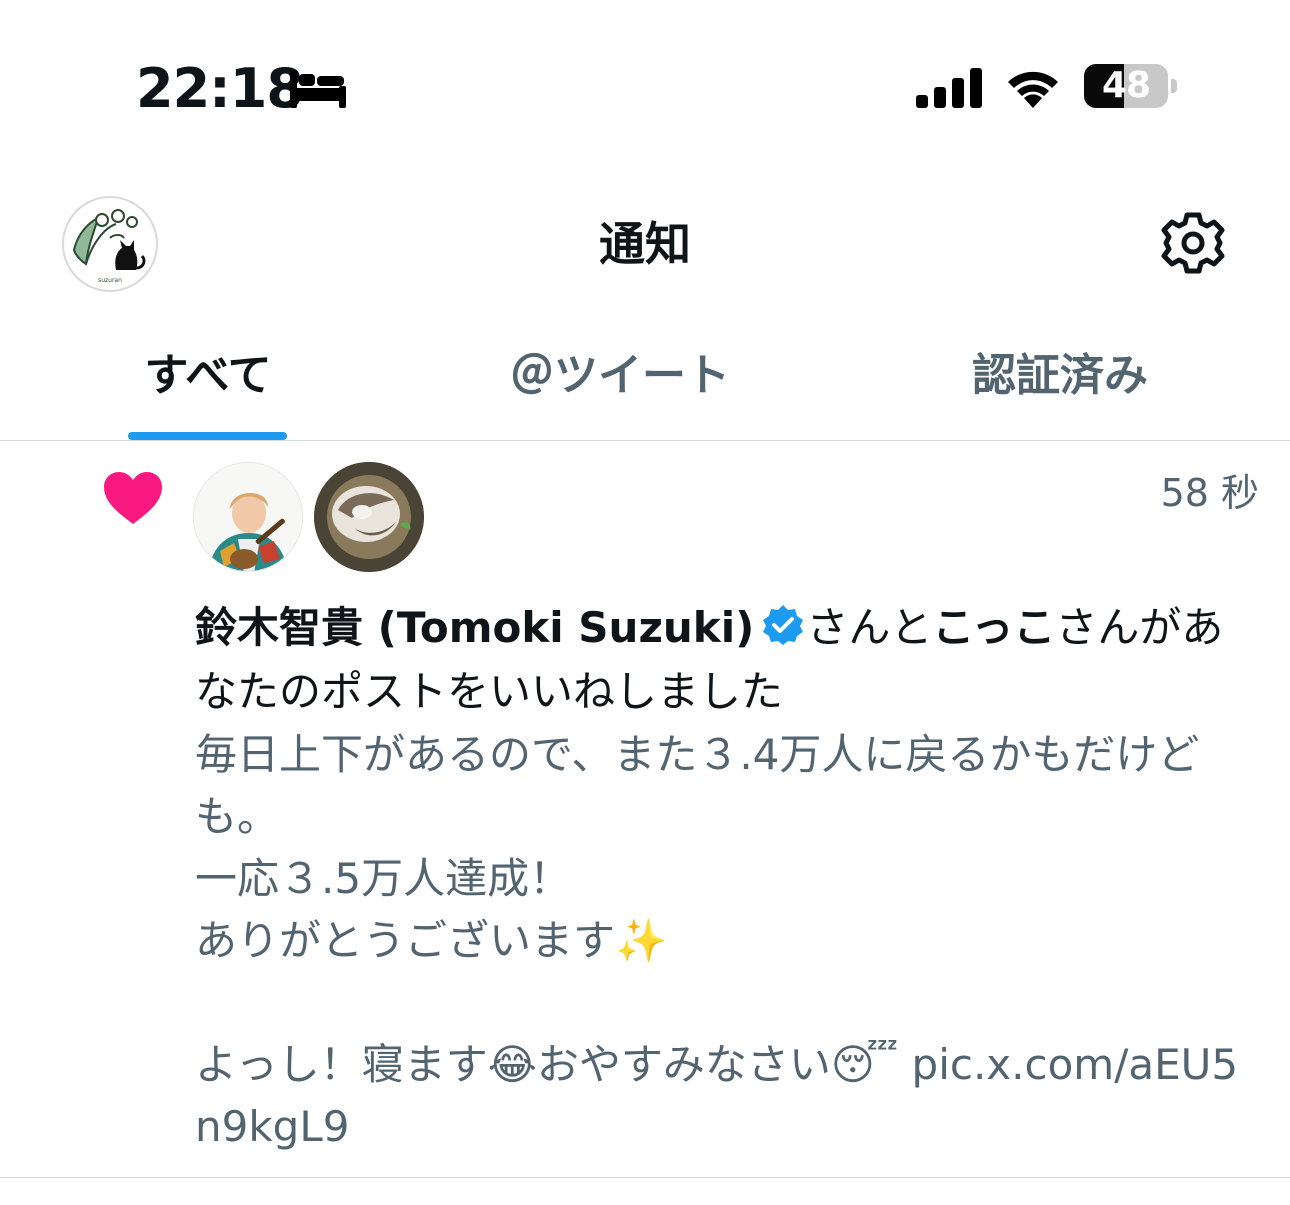  Describe the element at coordinates (207, 436) in the screenshot. I see `active-tab-indicator` at that location.